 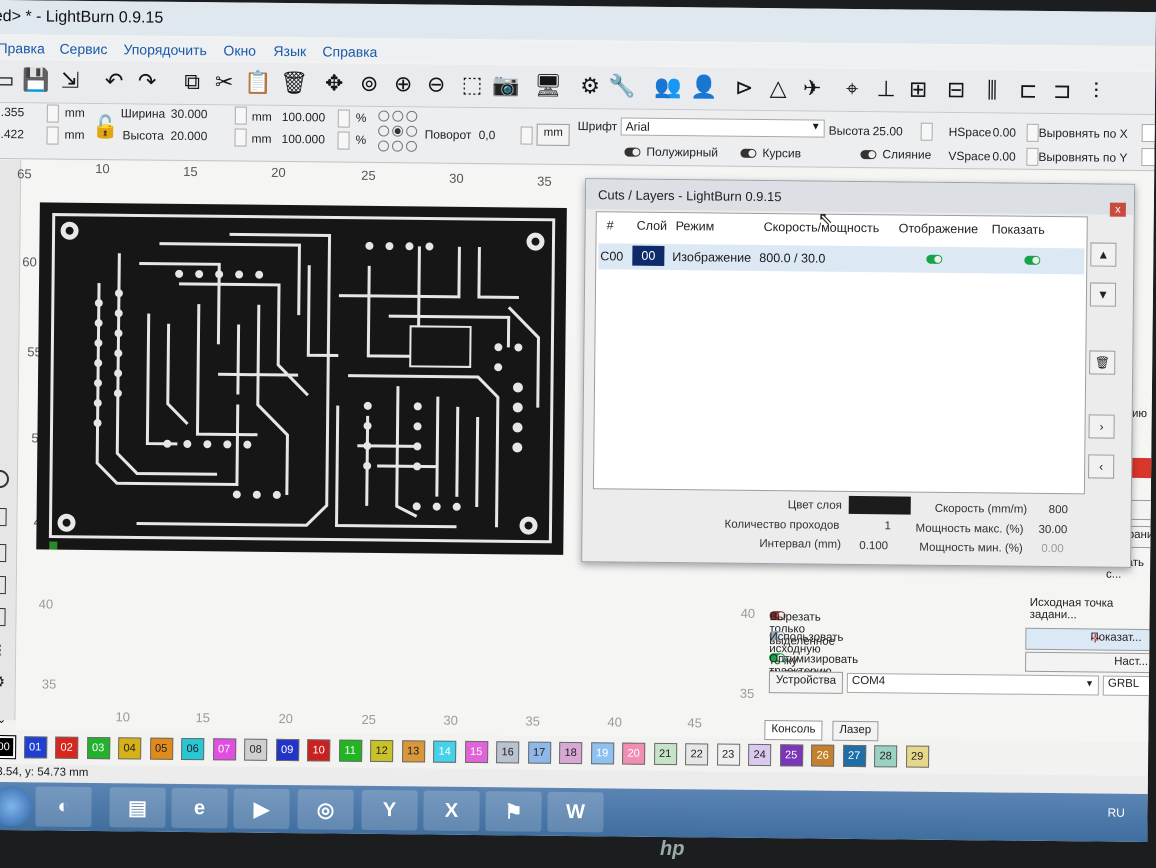 I want to click on palette-swatch-20: 20, so click(x=634, y=753).